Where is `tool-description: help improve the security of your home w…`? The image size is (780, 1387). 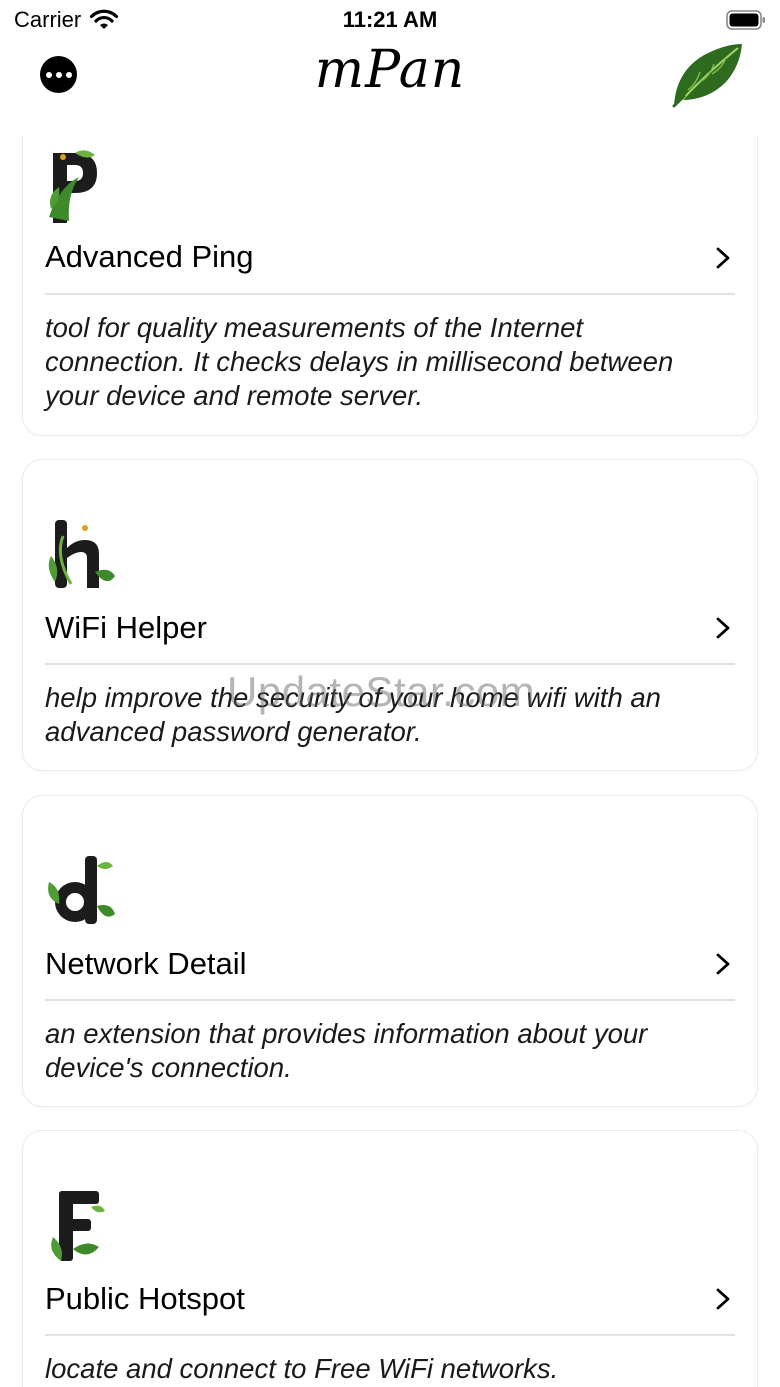 tool-description: help improve the security of your home w… is located at coordinates (353, 714).